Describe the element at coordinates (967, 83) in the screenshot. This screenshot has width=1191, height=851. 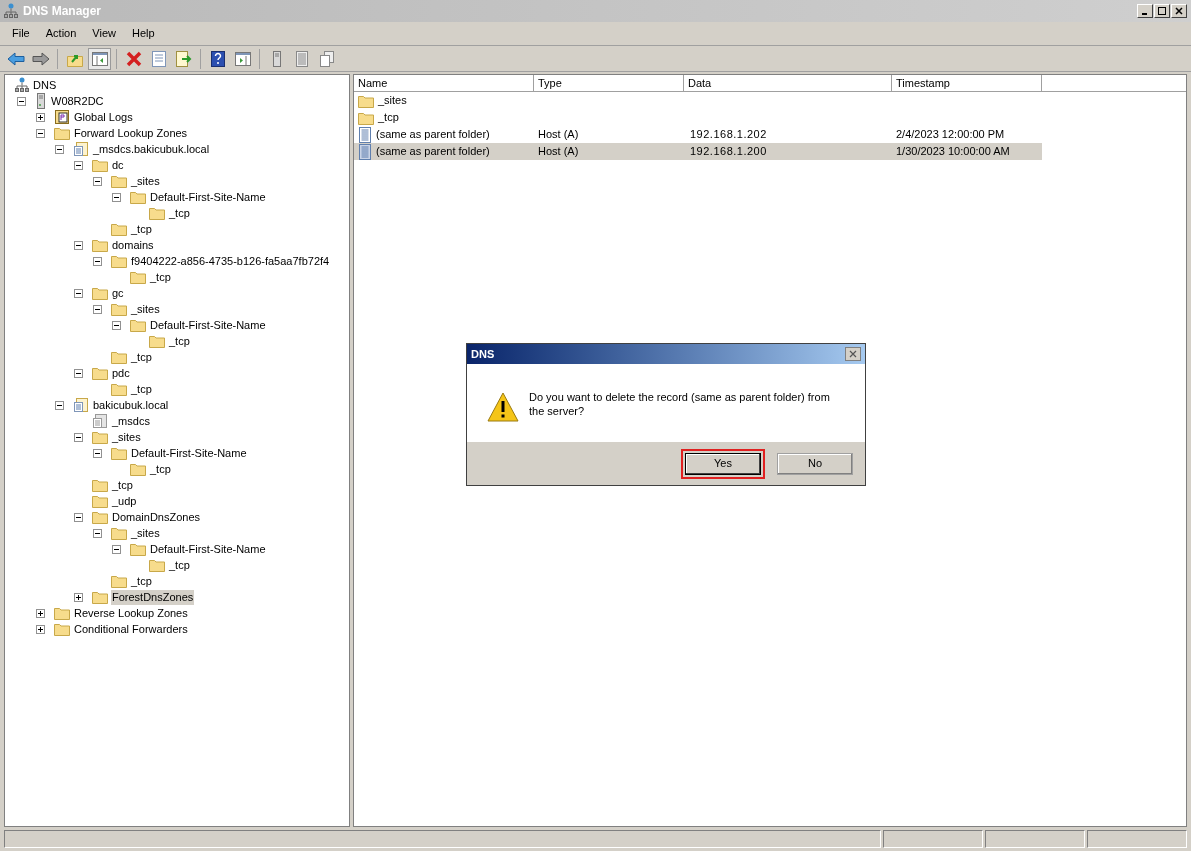
I see `column-header: Timestamp` at that location.